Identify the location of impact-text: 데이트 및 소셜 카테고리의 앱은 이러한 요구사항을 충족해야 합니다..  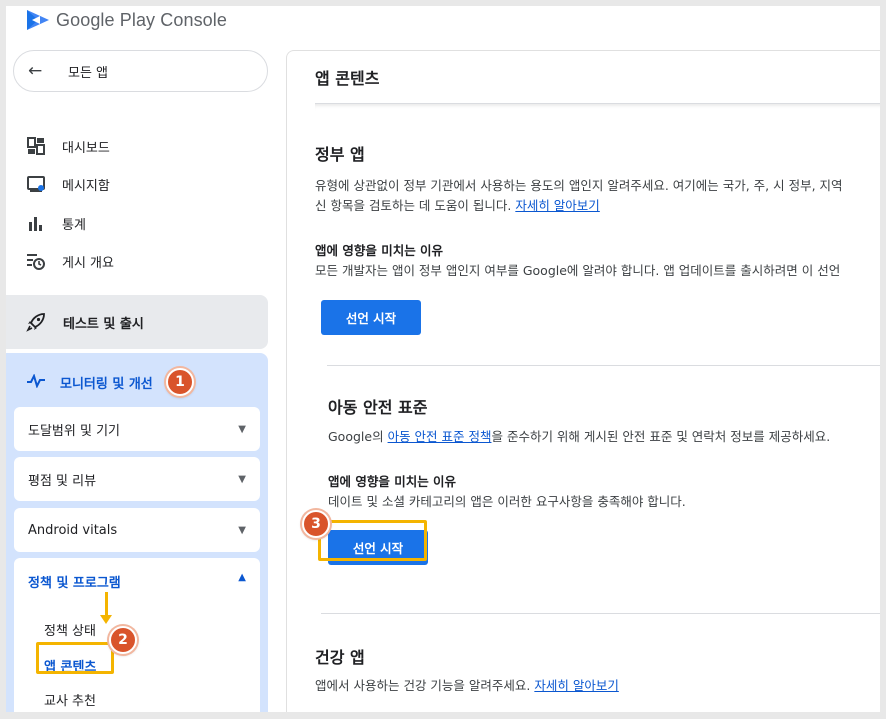
(507, 501).